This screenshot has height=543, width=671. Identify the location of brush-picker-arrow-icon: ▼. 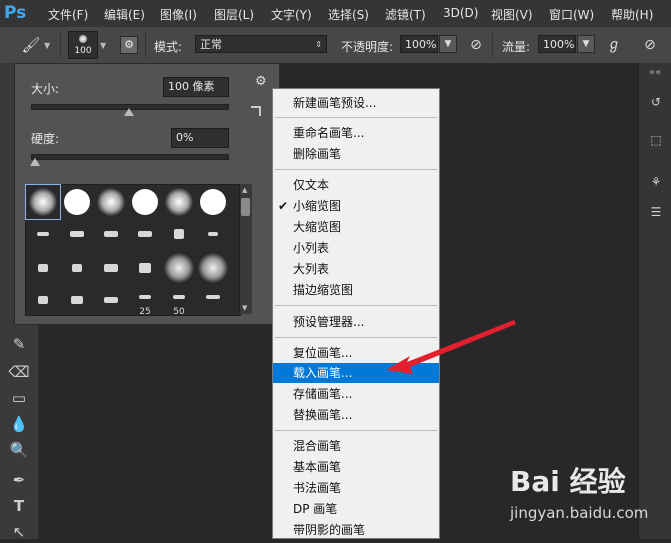
(103, 45).